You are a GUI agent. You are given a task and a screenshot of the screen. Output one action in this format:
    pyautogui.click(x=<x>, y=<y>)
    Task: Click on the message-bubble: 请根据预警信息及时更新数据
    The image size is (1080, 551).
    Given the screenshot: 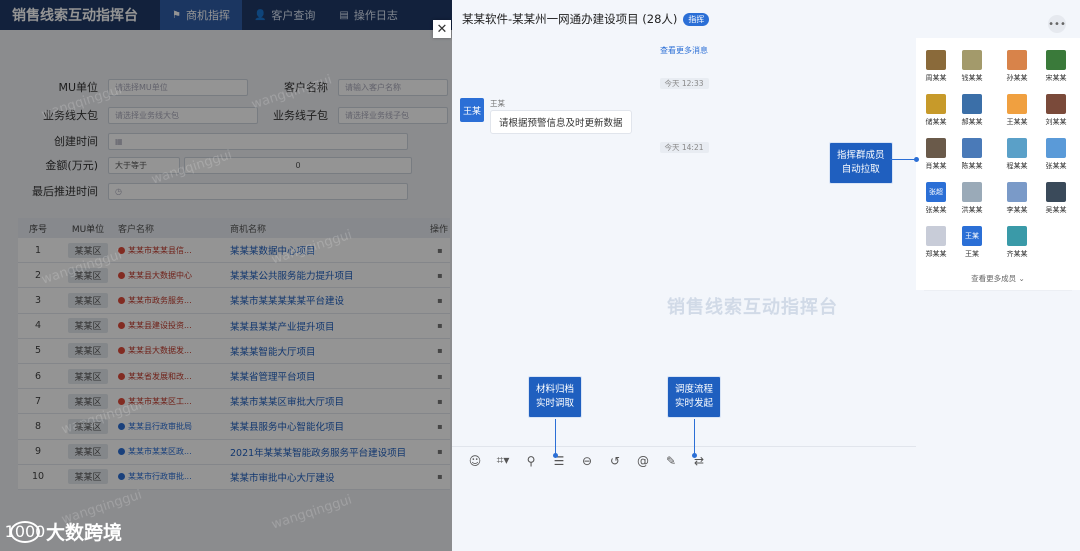 What is the action you would take?
    pyautogui.click(x=561, y=122)
    